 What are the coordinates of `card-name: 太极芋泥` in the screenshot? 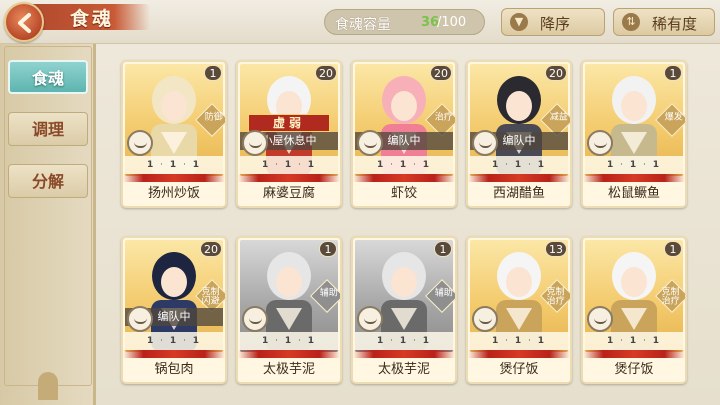 It's located at (289, 370).